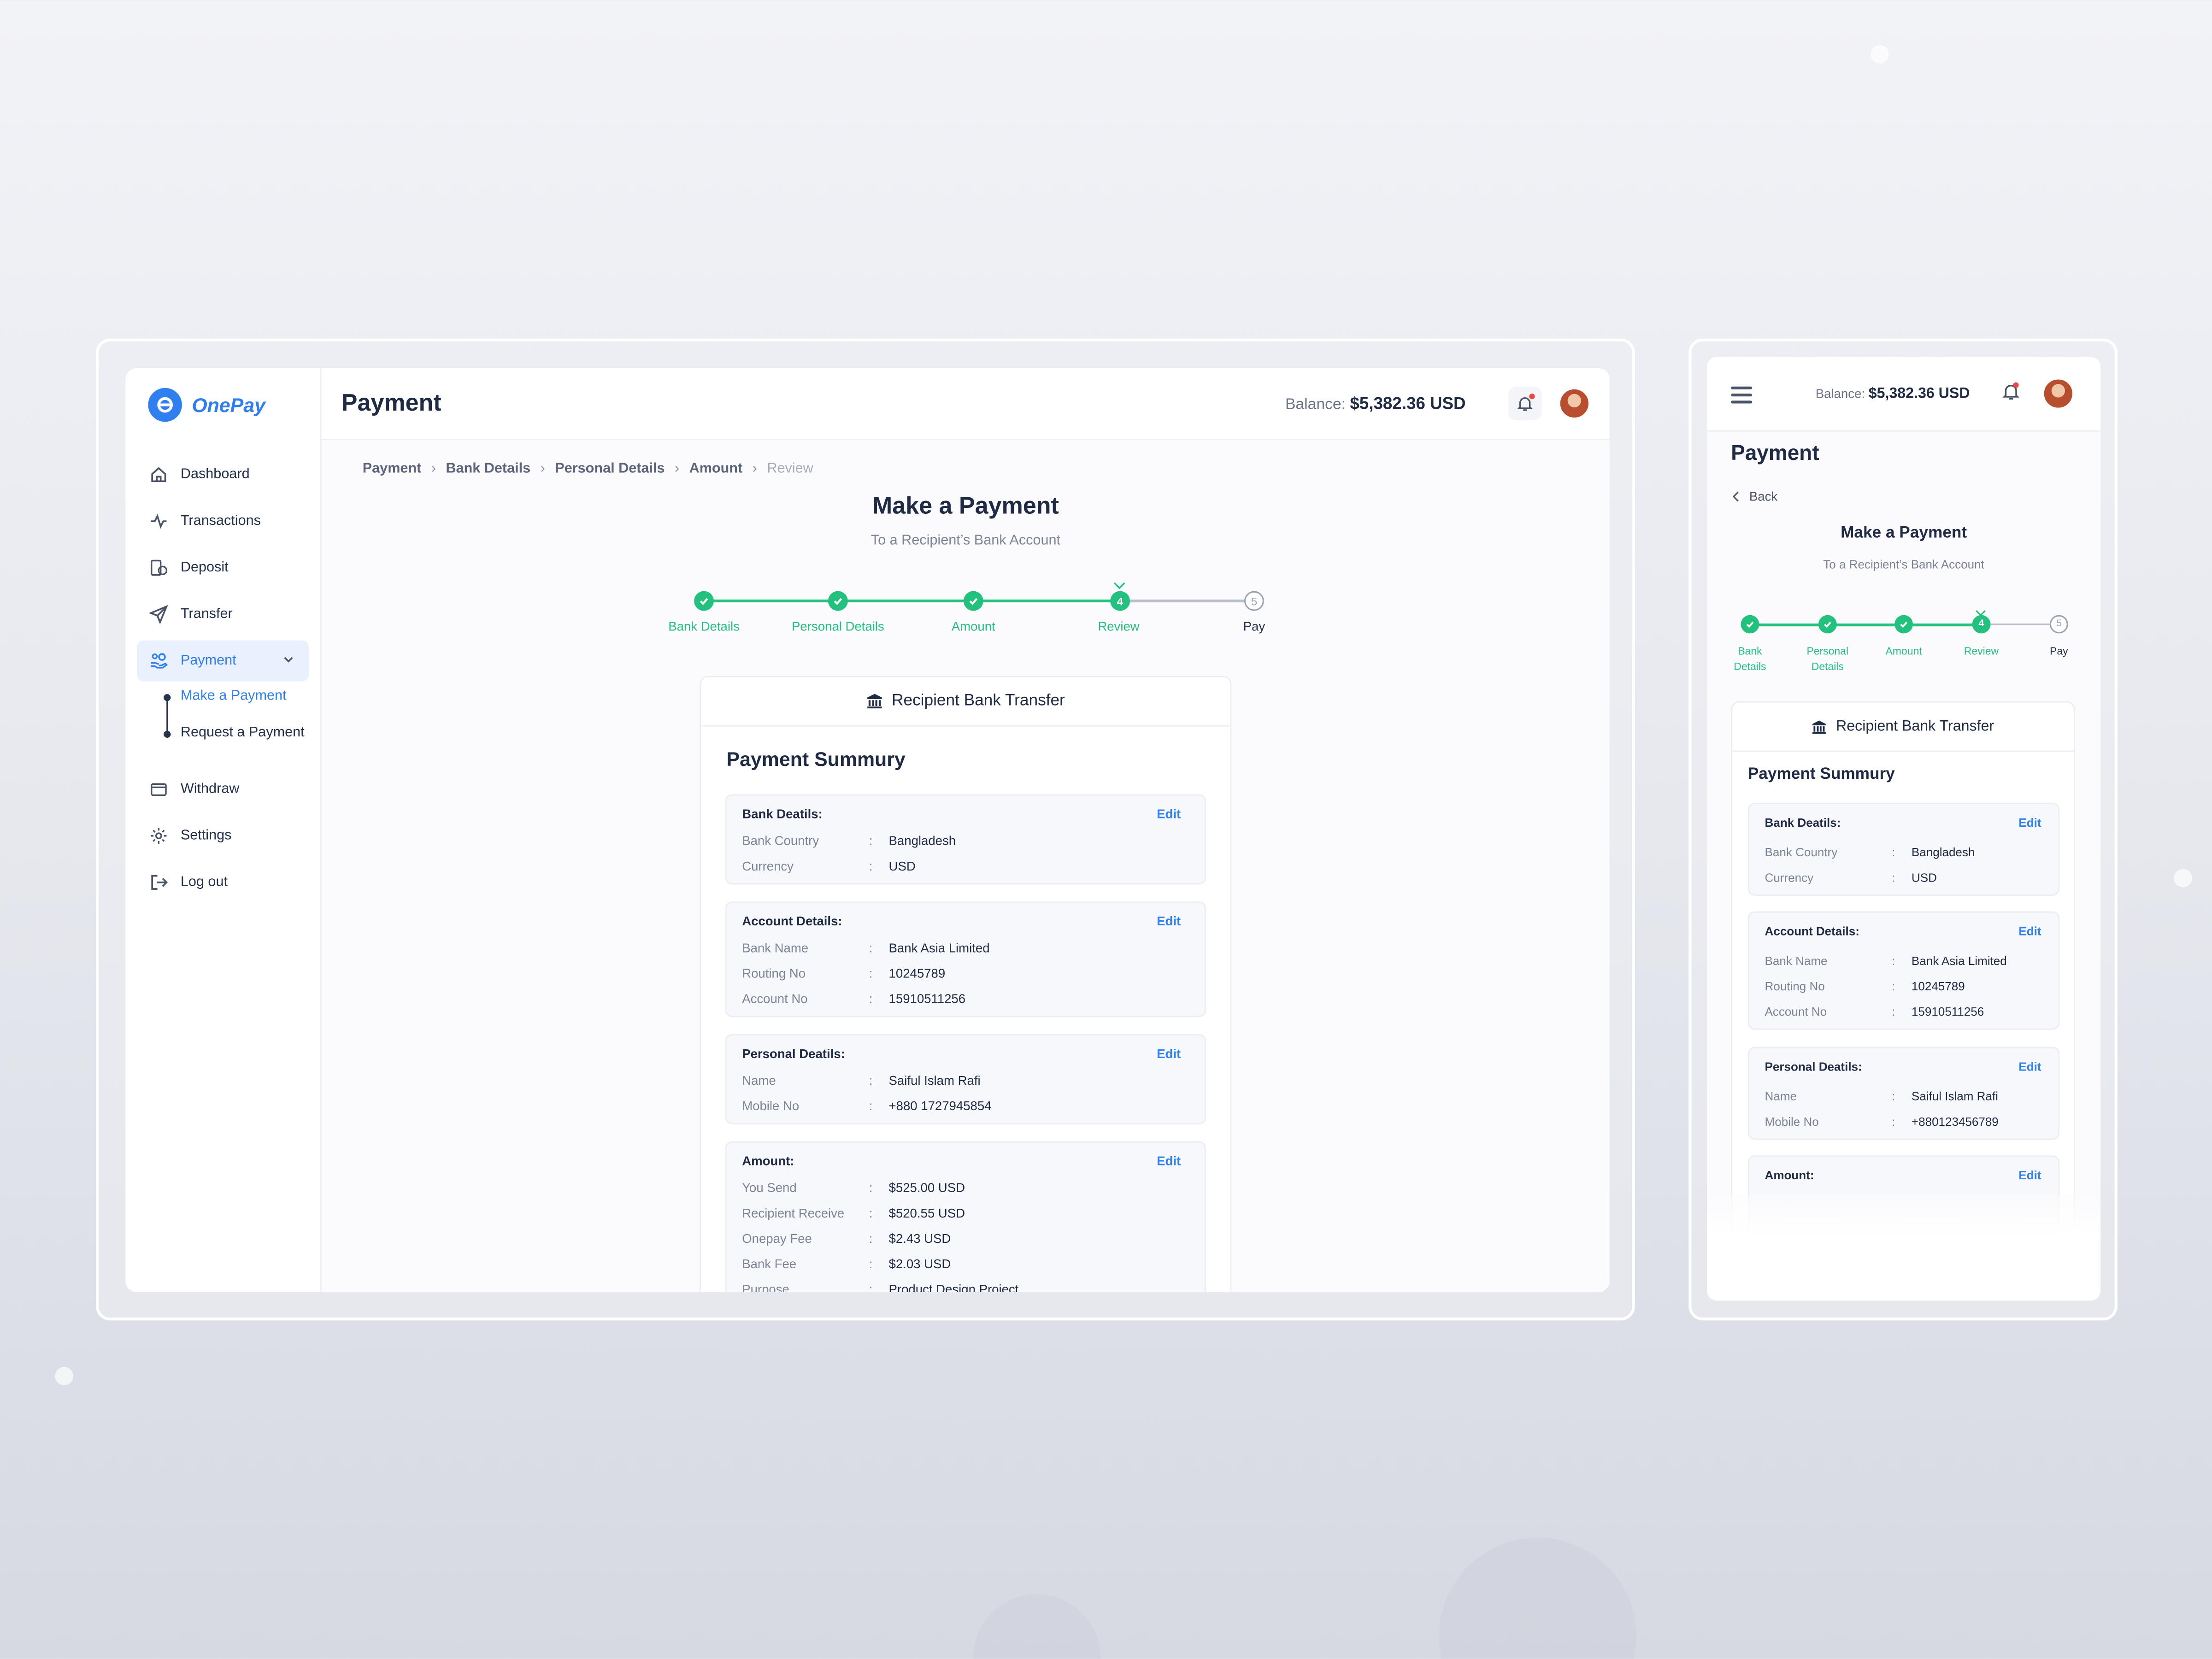 The height and width of the screenshot is (1659, 2212). I want to click on card-header-title: Recipient Bank Transfer, so click(978, 701).